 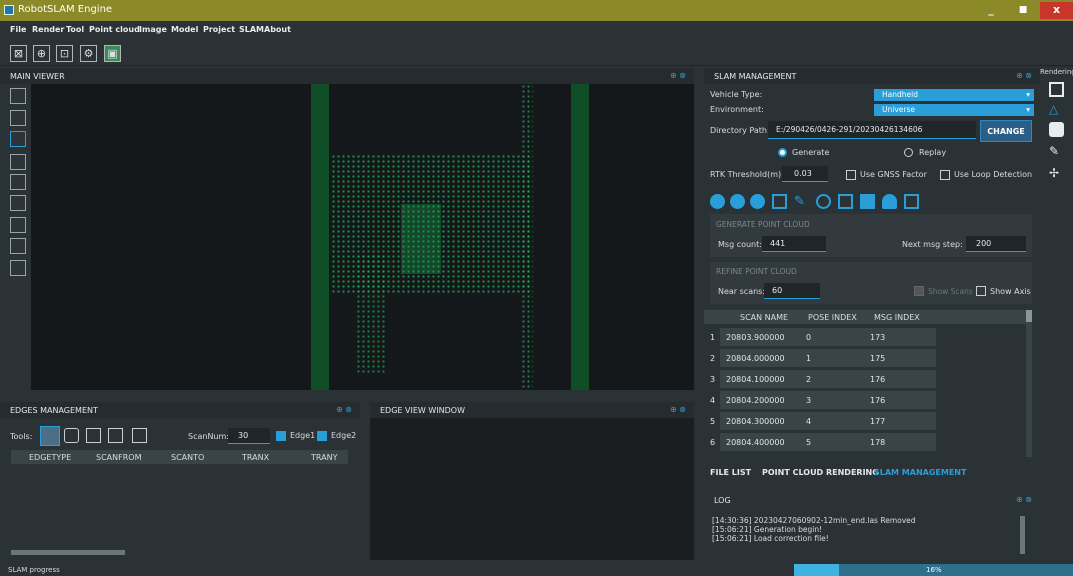 What do you see at coordinates (760, 337) in the screenshot?
I see `scan-name-cell: 20803.900000` at bounding box center [760, 337].